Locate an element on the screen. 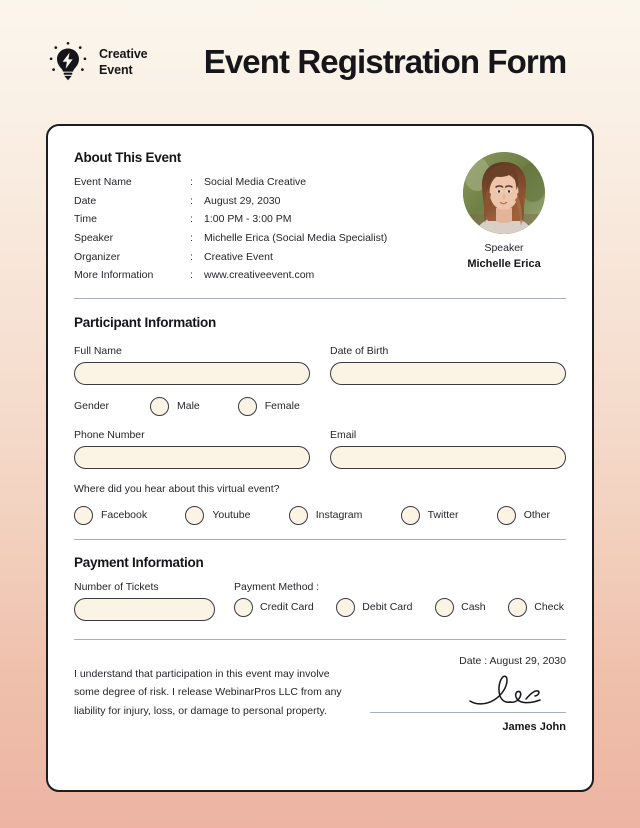 The height and width of the screenshot is (828, 640). page-title: Event Registration Form is located at coordinates (385, 61).